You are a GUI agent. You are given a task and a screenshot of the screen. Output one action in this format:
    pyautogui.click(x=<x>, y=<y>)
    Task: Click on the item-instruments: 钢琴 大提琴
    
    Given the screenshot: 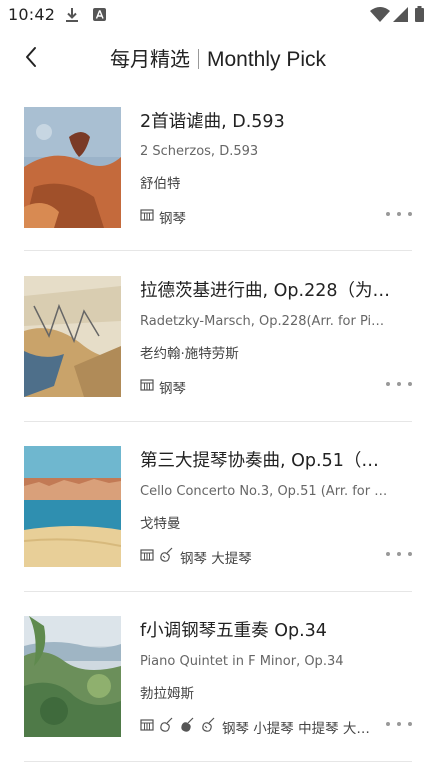 What is the action you would take?
    pyautogui.click(x=257, y=557)
    